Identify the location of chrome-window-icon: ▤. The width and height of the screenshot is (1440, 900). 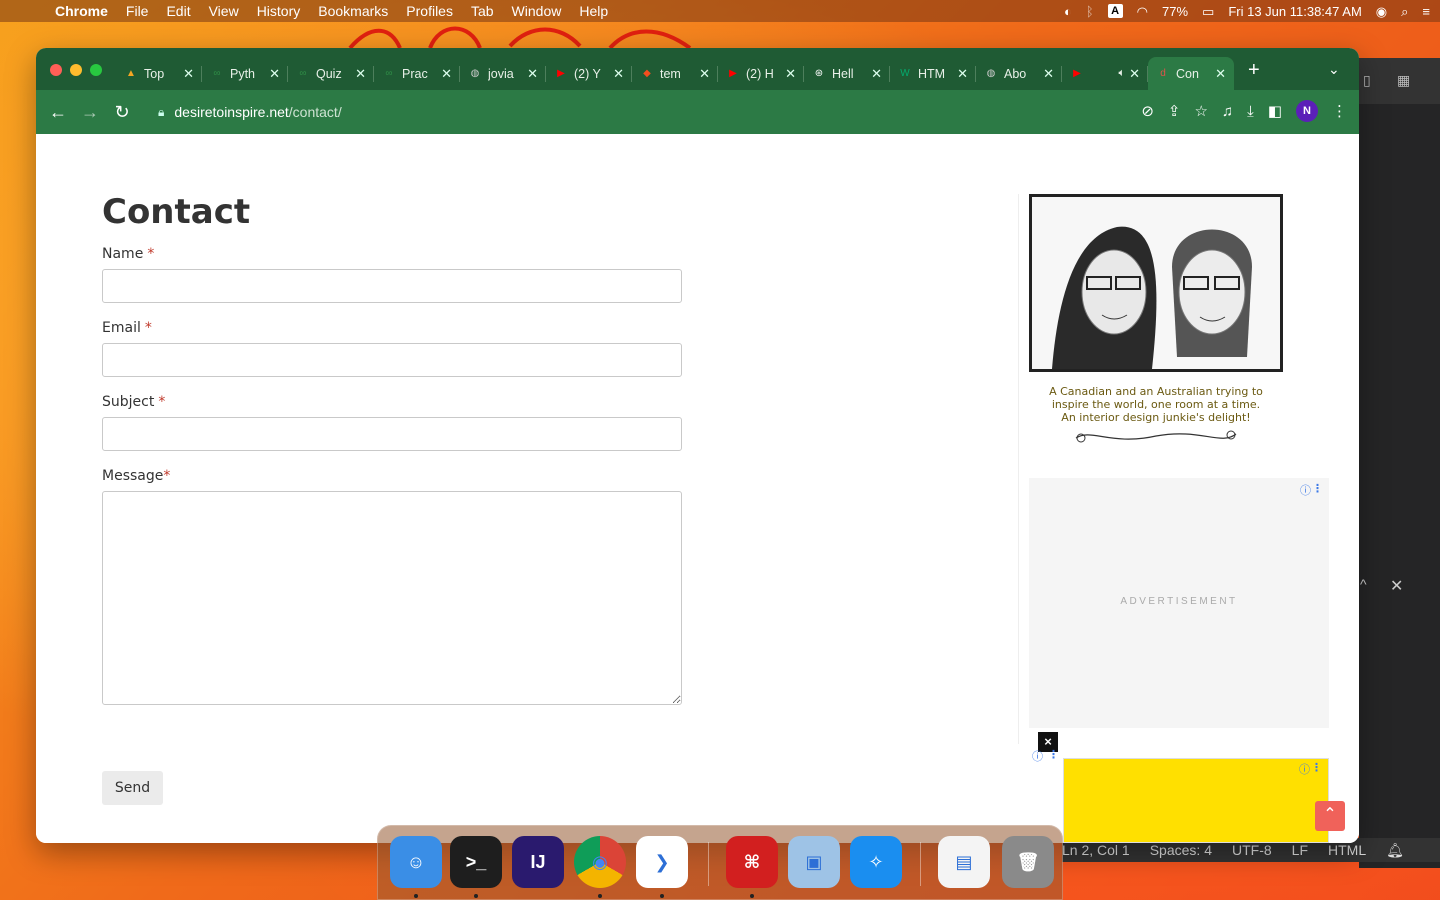
(964, 862).